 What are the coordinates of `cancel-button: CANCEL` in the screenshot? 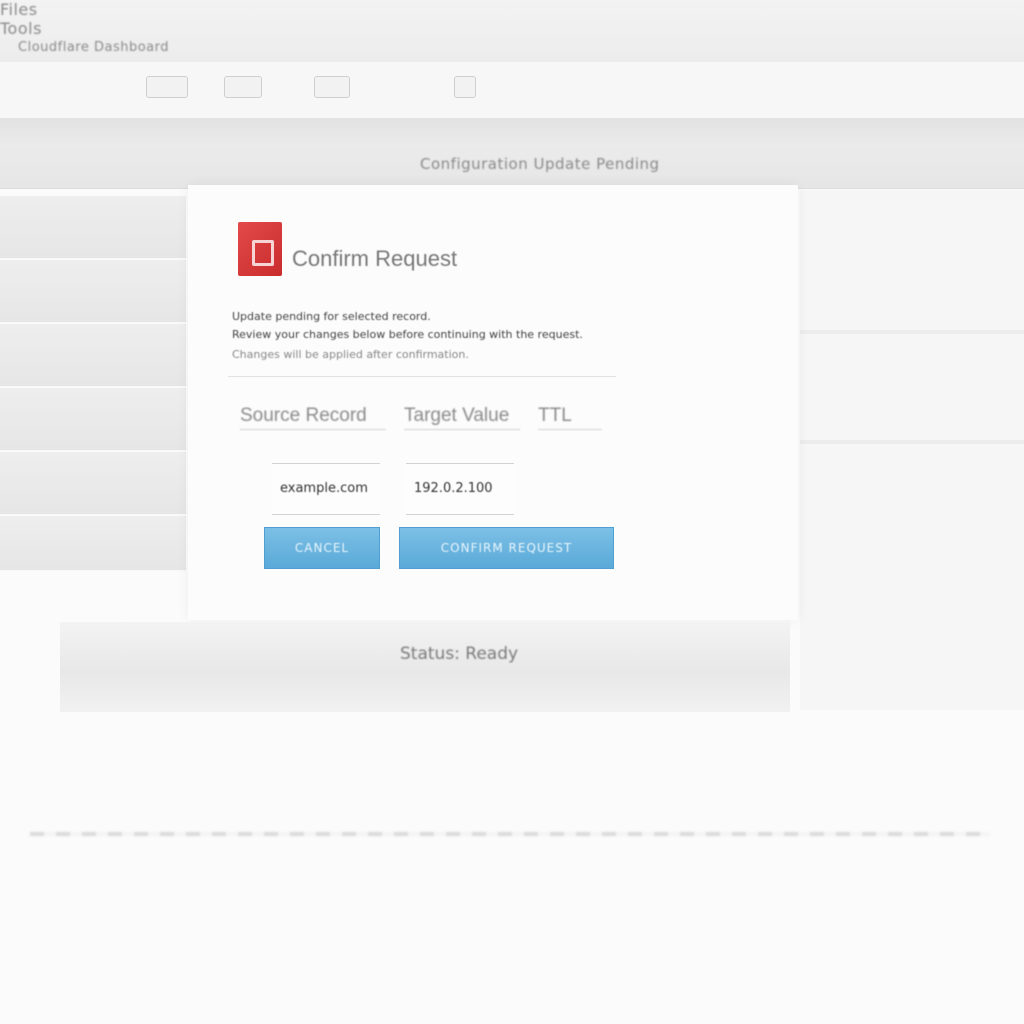 It's located at (322, 548).